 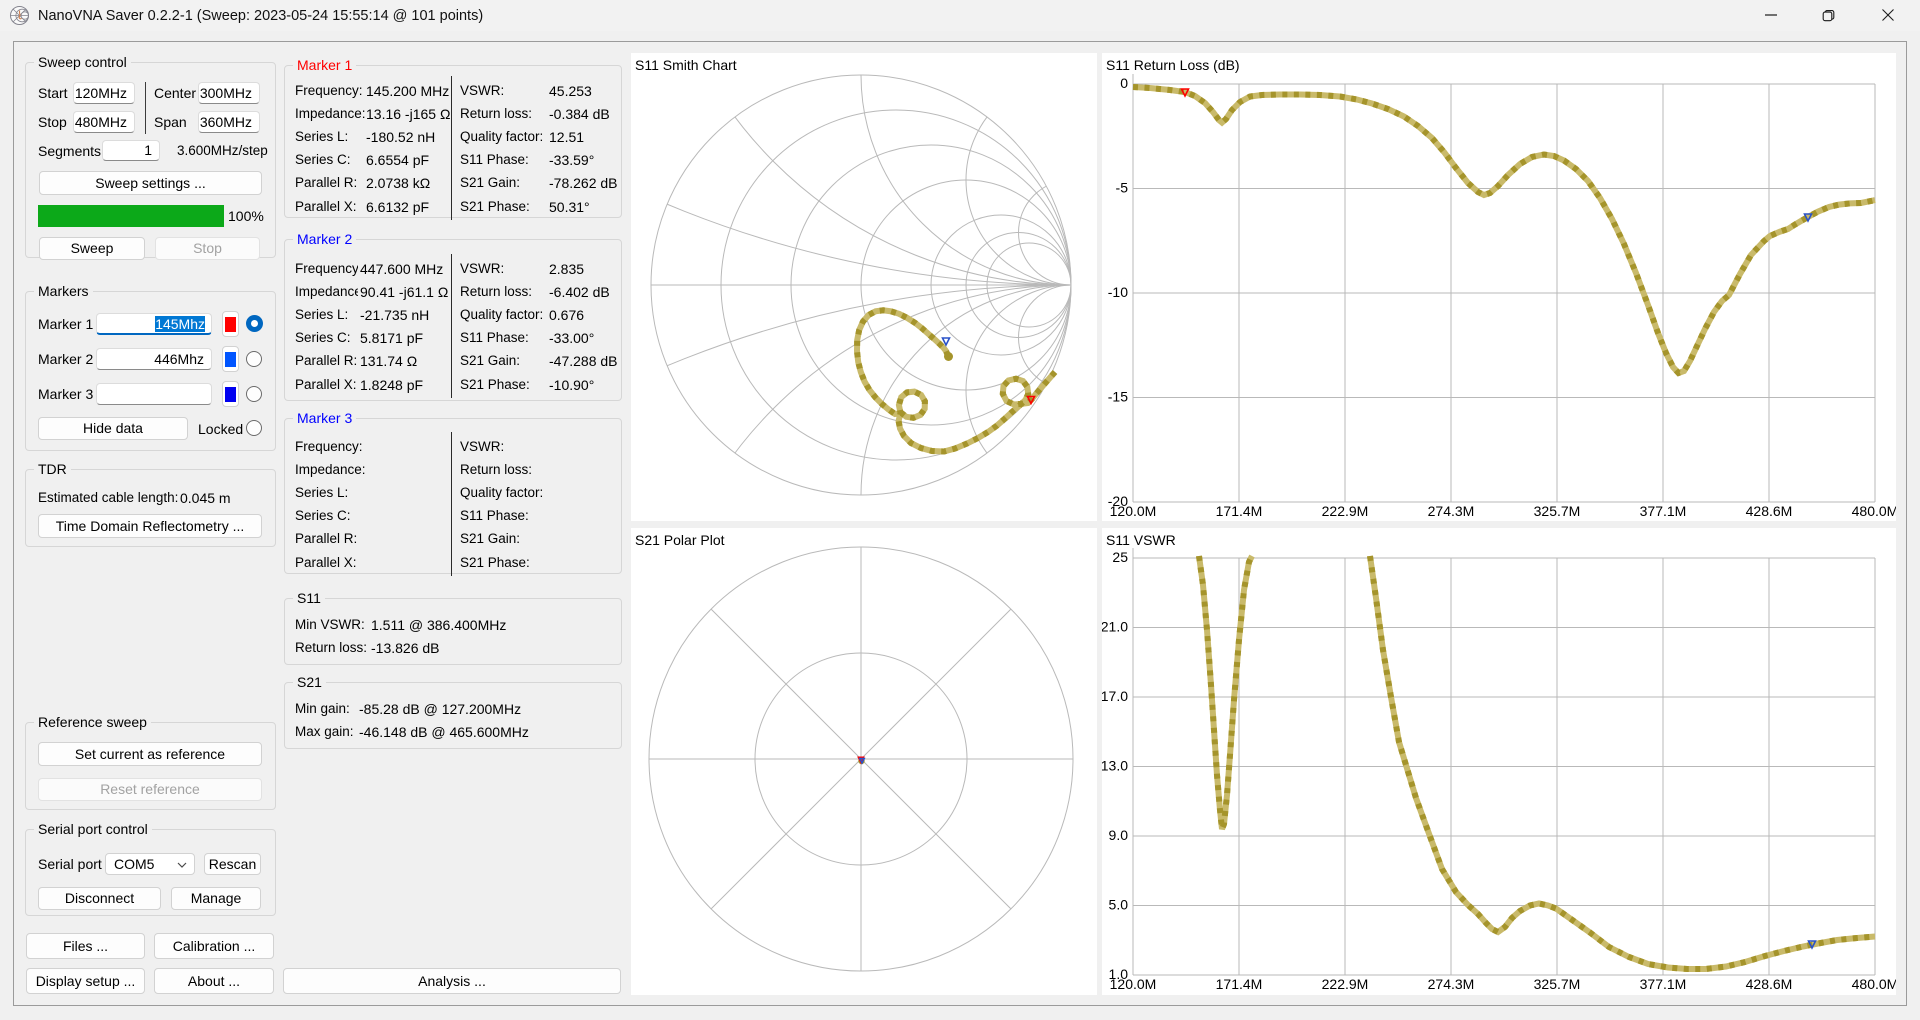 What do you see at coordinates (1118, 292) in the screenshot?
I see `svg-text: -10` at bounding box center [1118, 292].